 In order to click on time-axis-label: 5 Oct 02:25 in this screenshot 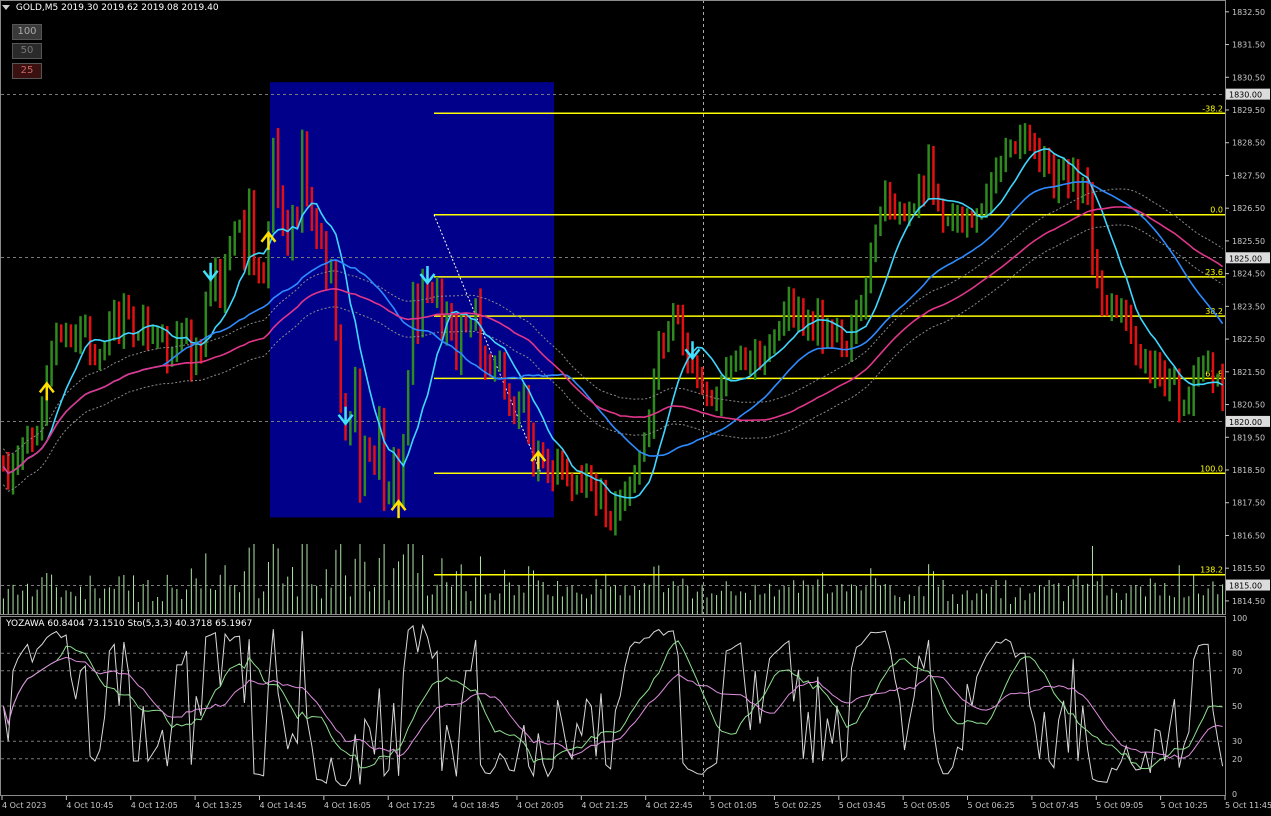, I will do `click(797, 805)`.